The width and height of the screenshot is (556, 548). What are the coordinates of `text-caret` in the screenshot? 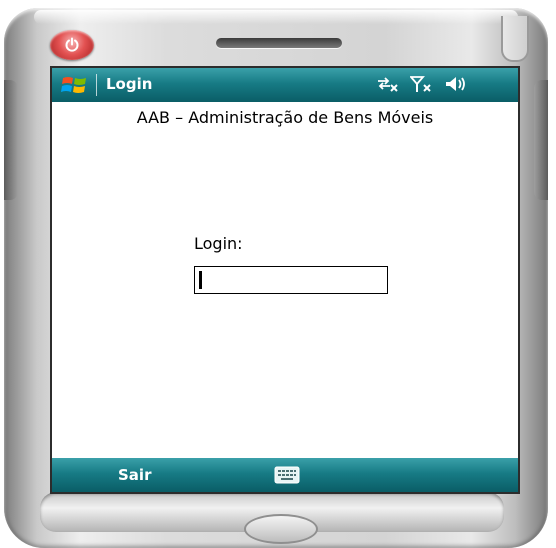 It's located at (200, 280).